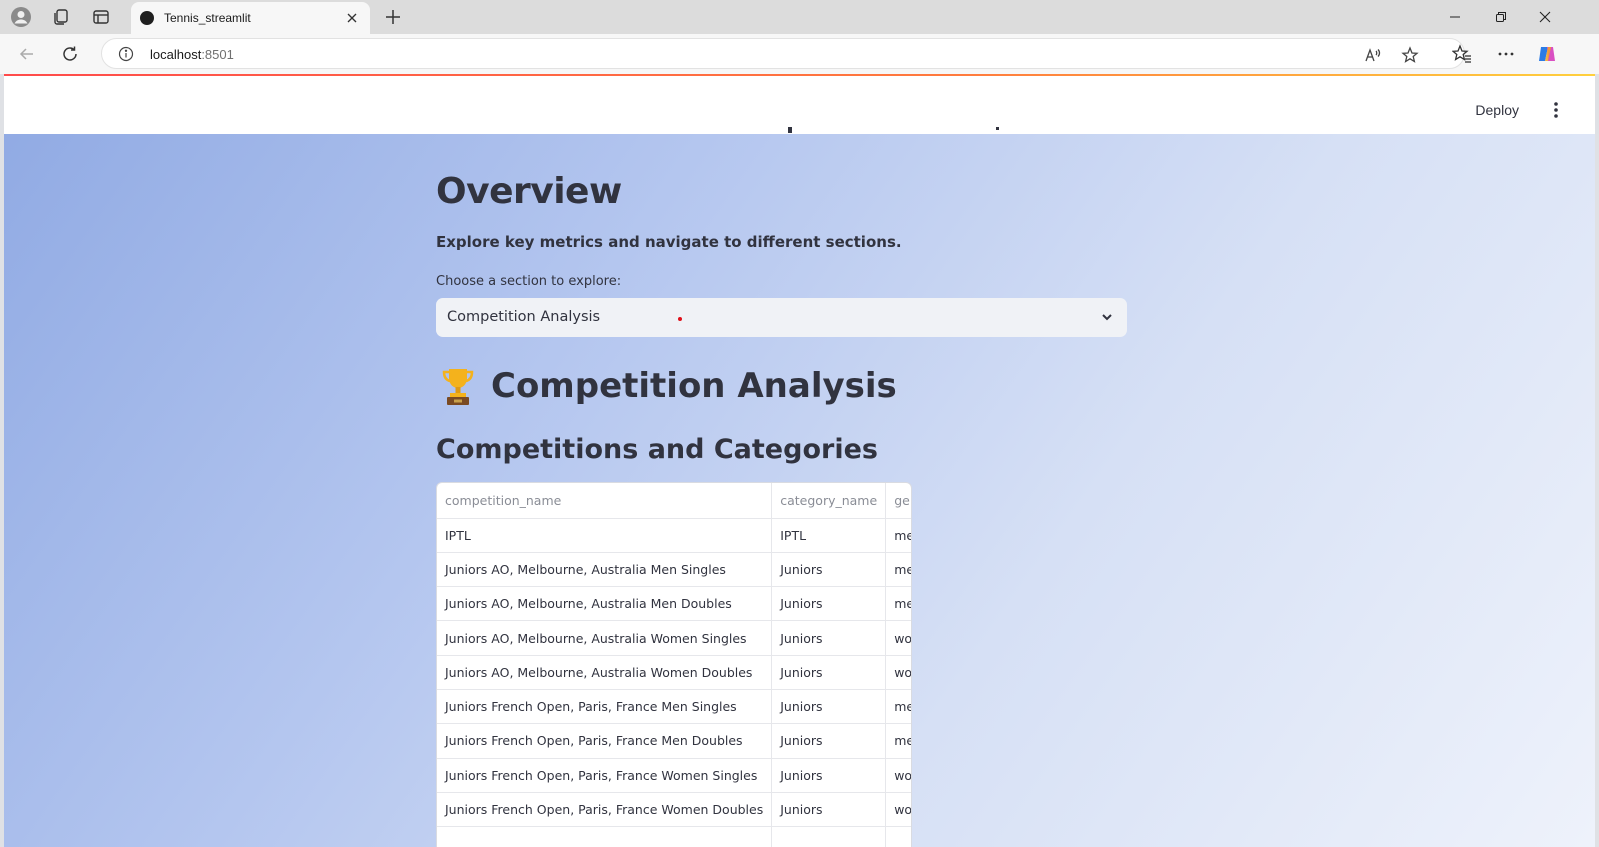  I want to click on favorites-icon, so click(1462, 54).